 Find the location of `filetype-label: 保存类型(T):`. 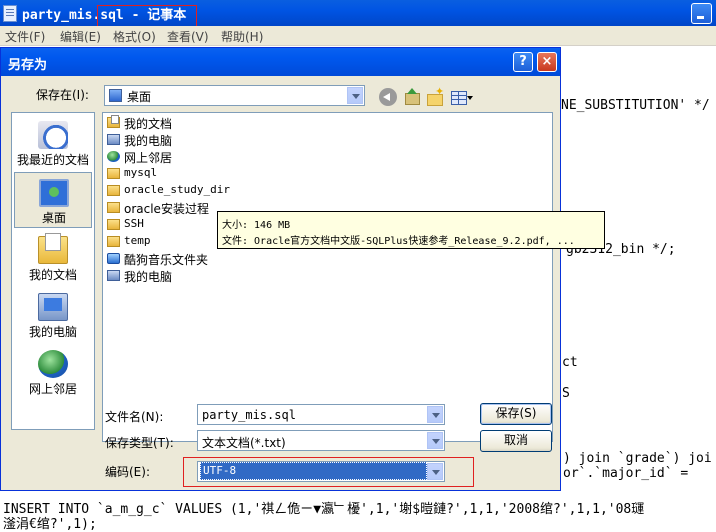

filetype-label: 保存类型(T): is located at coordinates (139, 443).